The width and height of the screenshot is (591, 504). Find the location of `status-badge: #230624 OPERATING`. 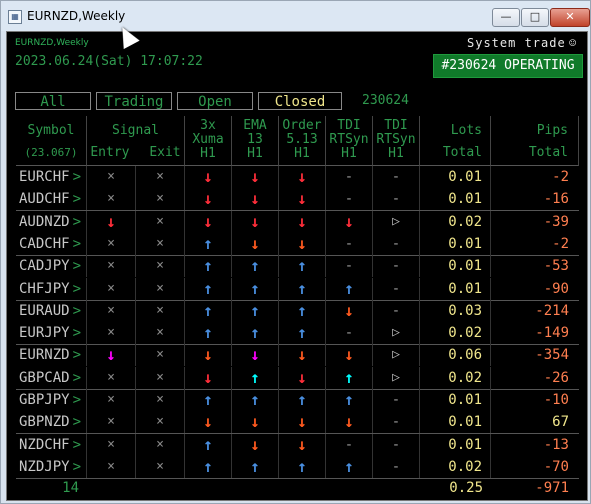

status-badge: #230624 OPERATING is located at coordinates (508, 66).